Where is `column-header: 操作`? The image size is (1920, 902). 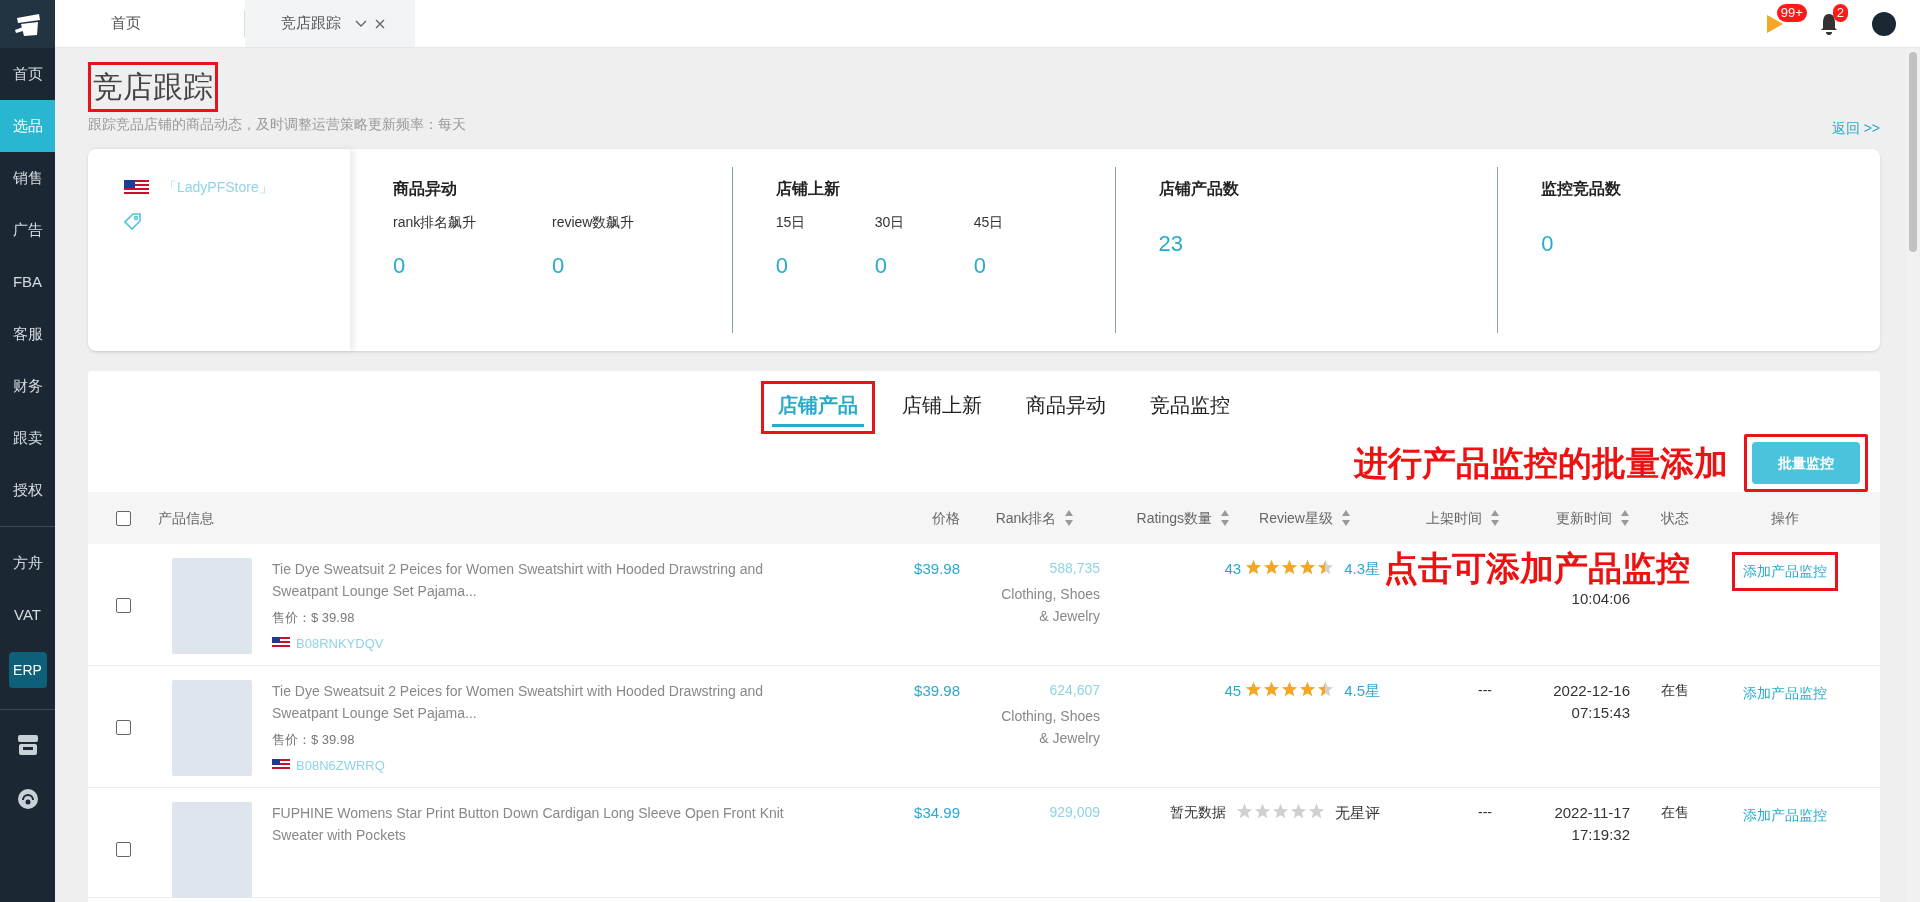
column-header: 操作 is located at coordinates (1785, 518).